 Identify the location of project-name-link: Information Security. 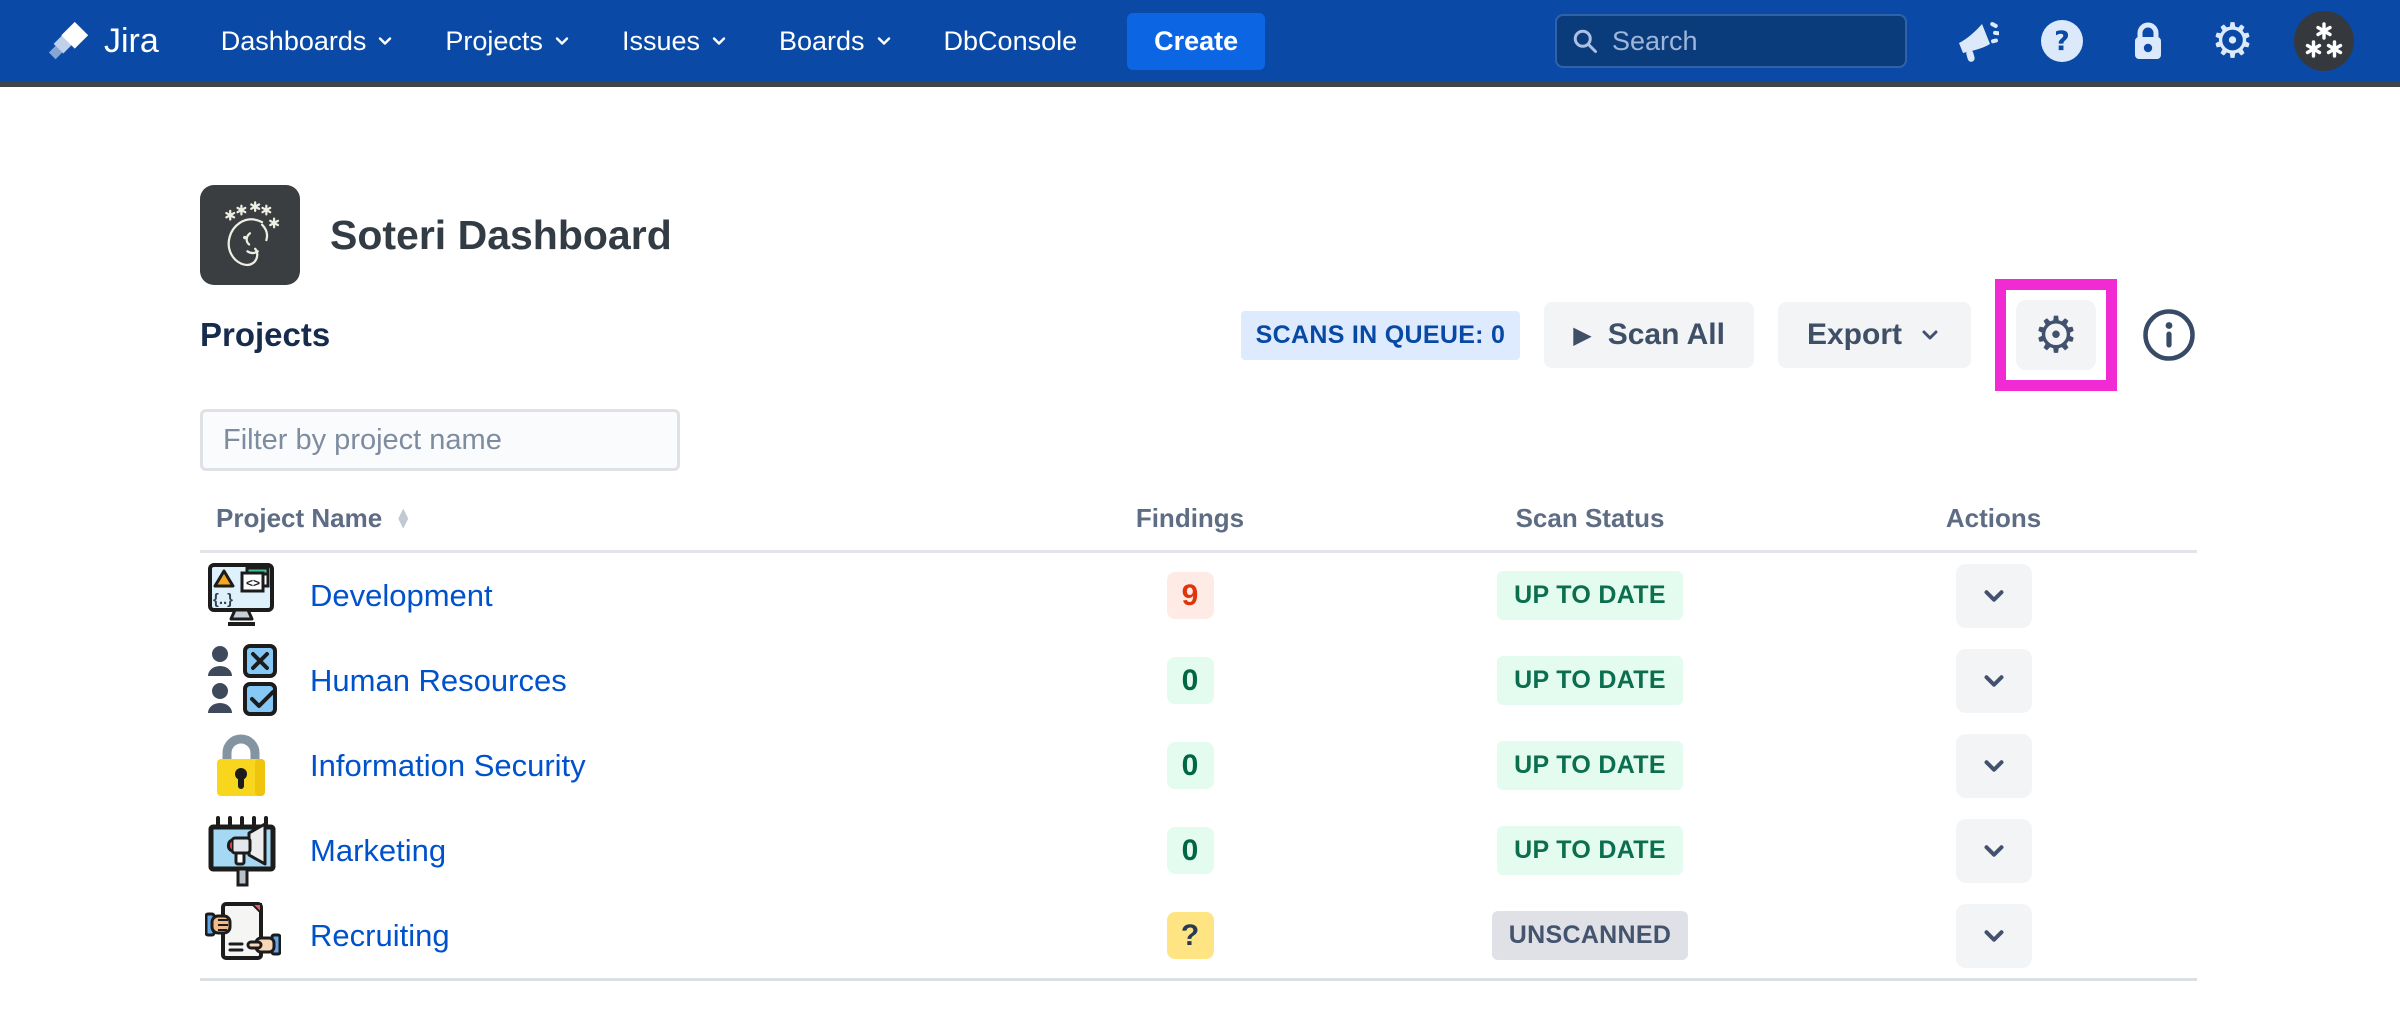
(448, 766).